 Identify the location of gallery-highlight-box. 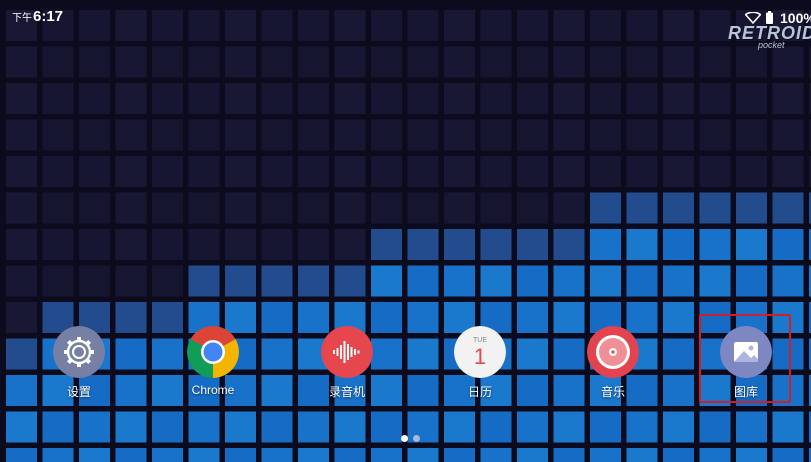
(745, 358).